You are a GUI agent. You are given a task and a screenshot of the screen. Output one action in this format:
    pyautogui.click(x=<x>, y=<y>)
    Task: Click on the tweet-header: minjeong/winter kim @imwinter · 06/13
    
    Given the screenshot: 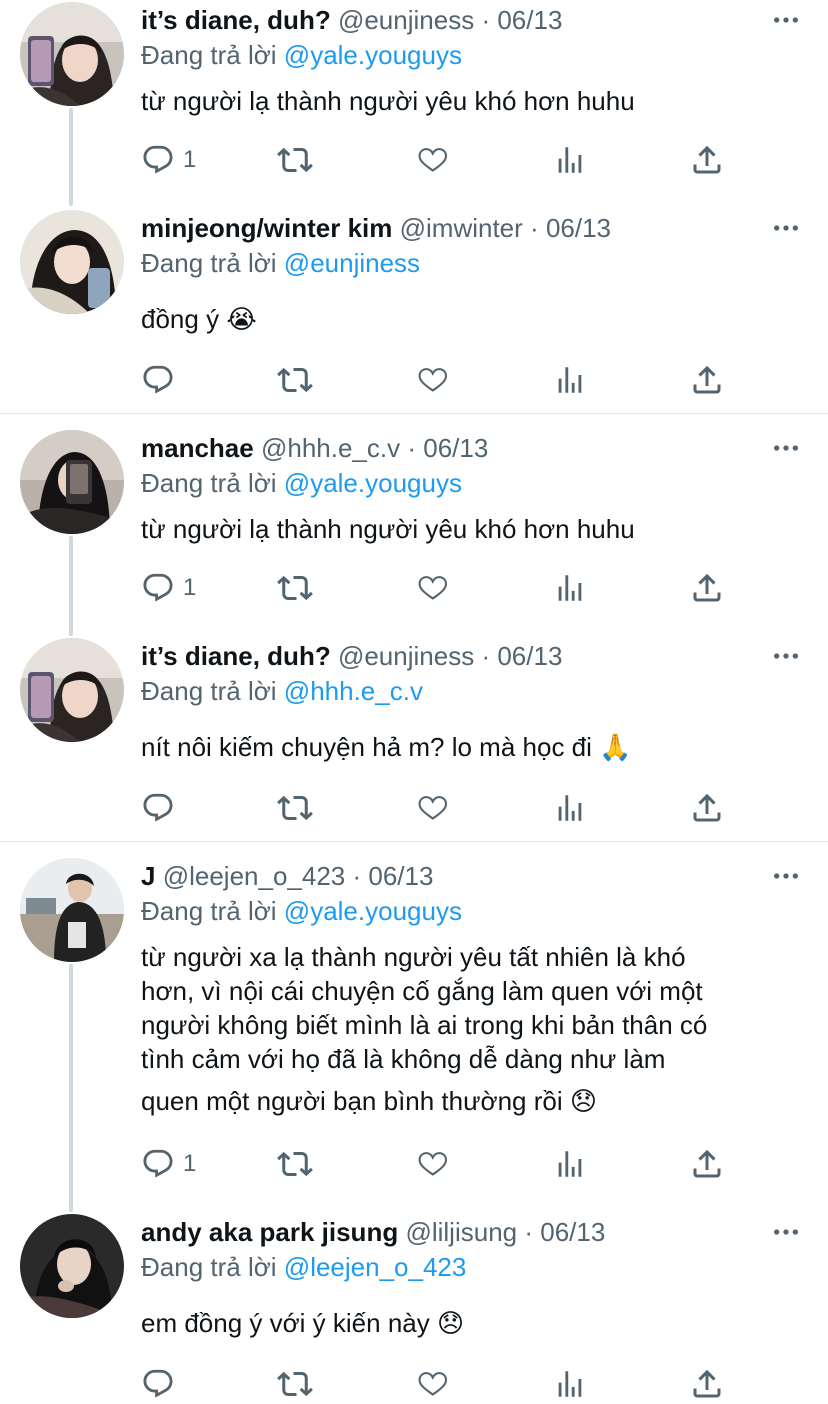 What is the action you would take?
    pyautogui.click(x=376, y=228)
    